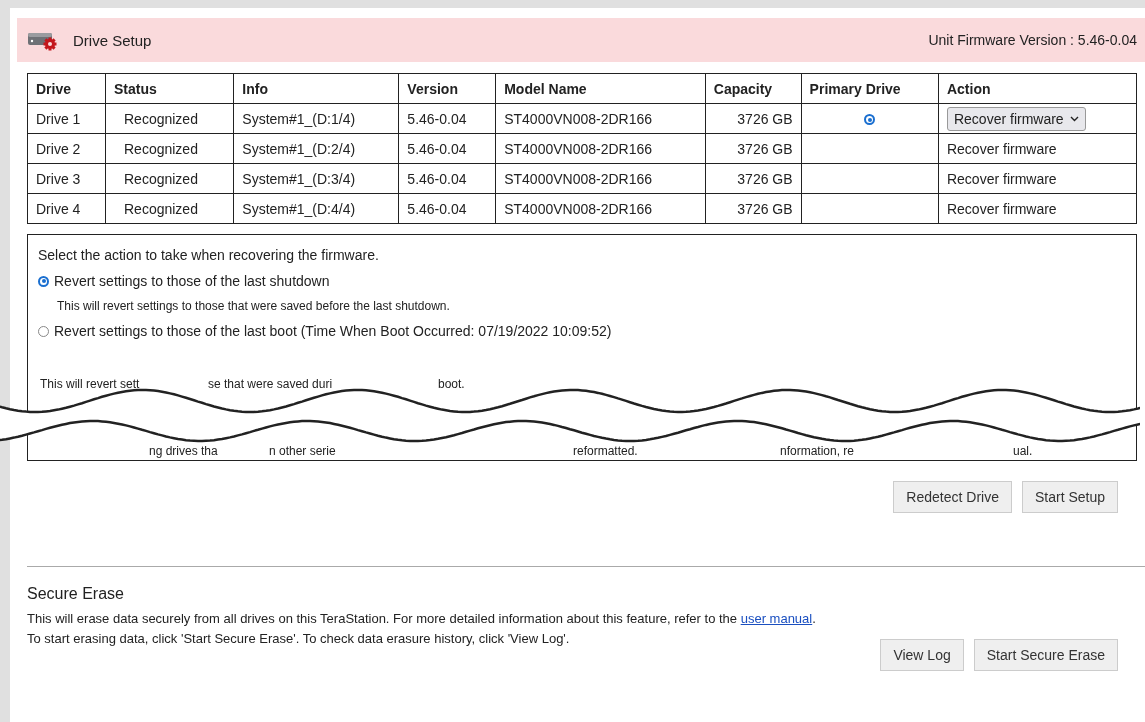  What do you see at coordinates (605, 451) in the screenshot?
I see `cut-text: reformatted.` at bounding box center [605, 451].